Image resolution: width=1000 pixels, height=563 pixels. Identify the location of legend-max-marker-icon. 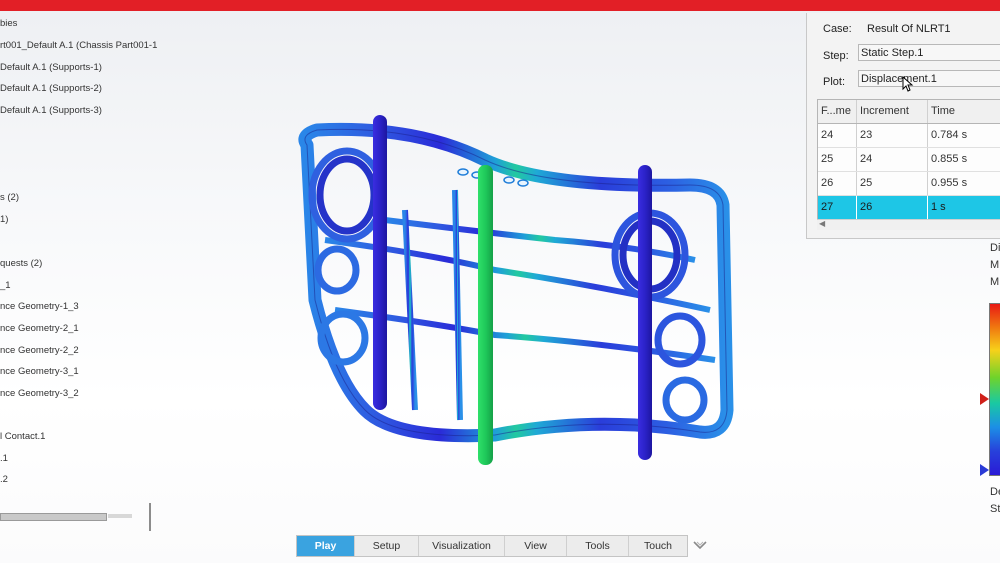
(984, 399).